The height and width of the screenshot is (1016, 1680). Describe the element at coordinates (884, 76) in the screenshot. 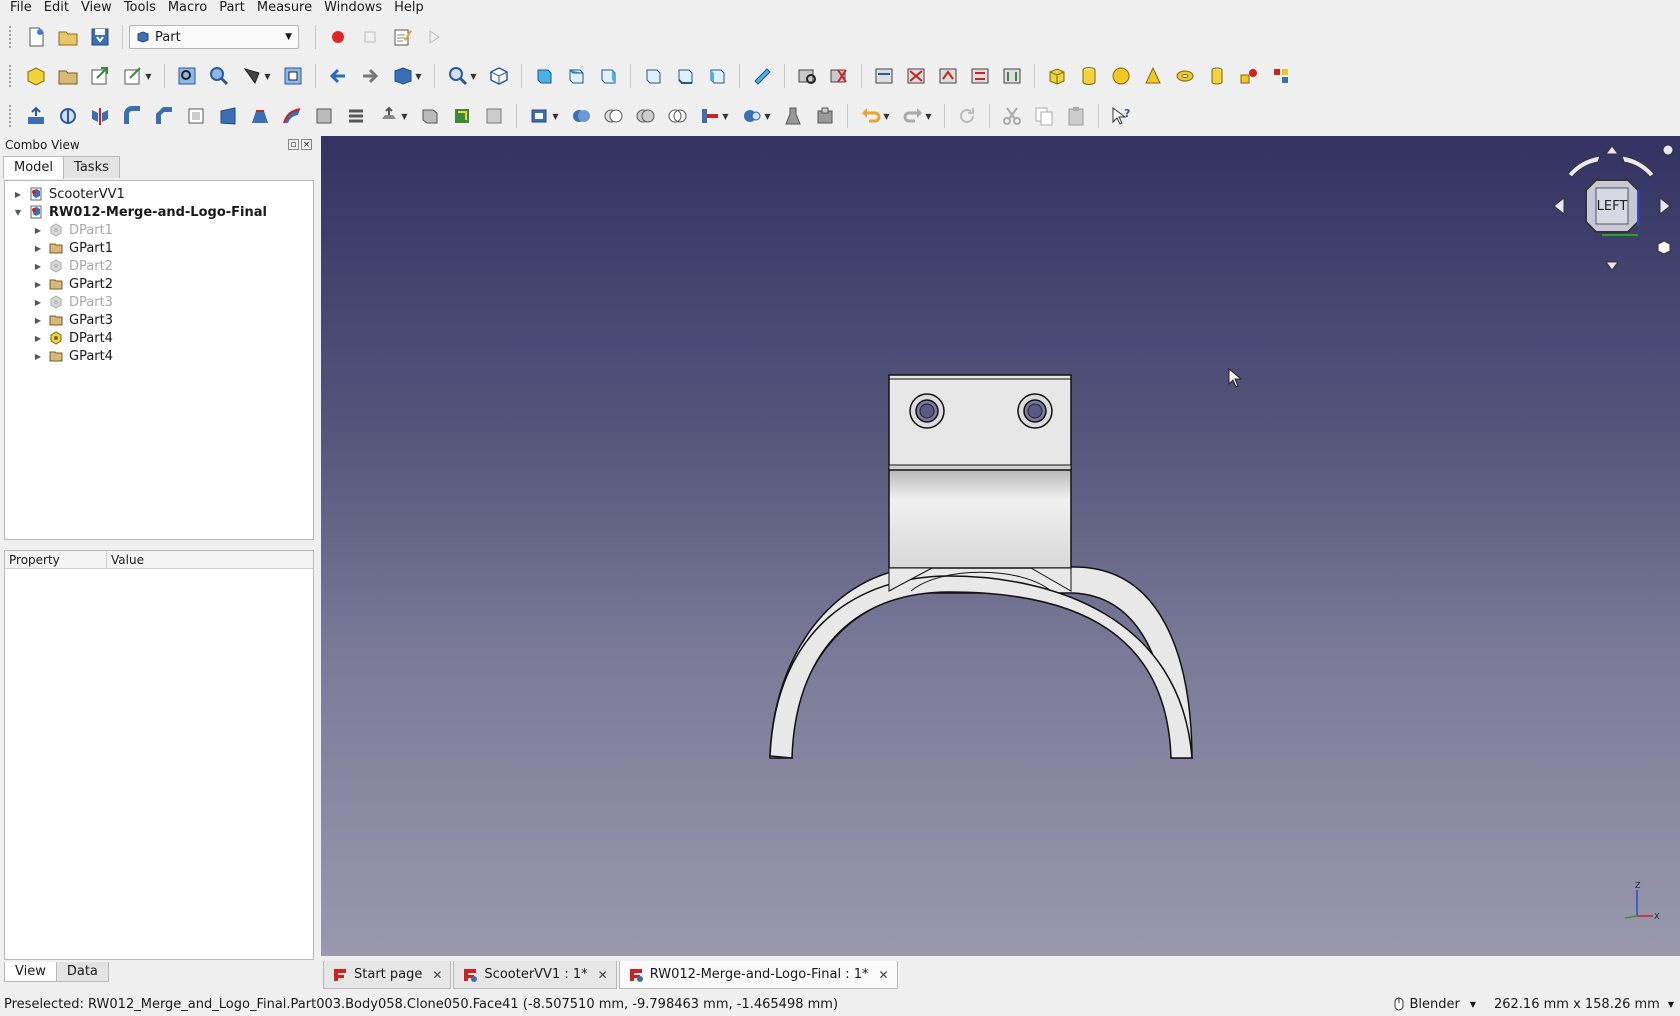

I see `measure-linear-icon` at that location.